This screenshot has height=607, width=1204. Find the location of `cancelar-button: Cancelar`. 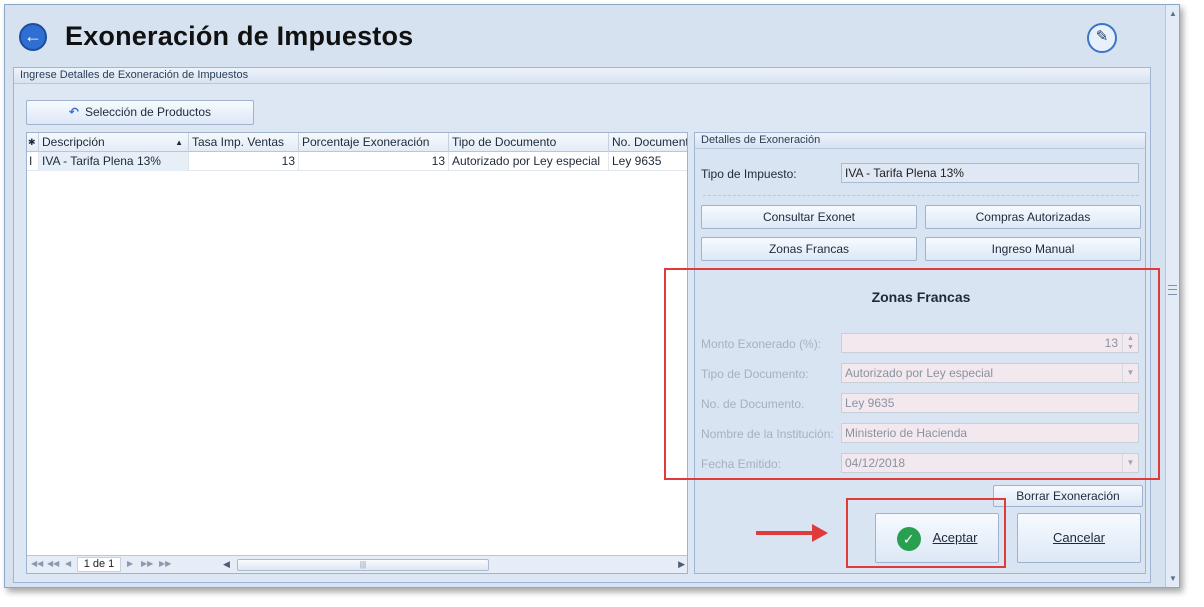

cancelar-button: Cancelar is located at coordinates (1079, 538).